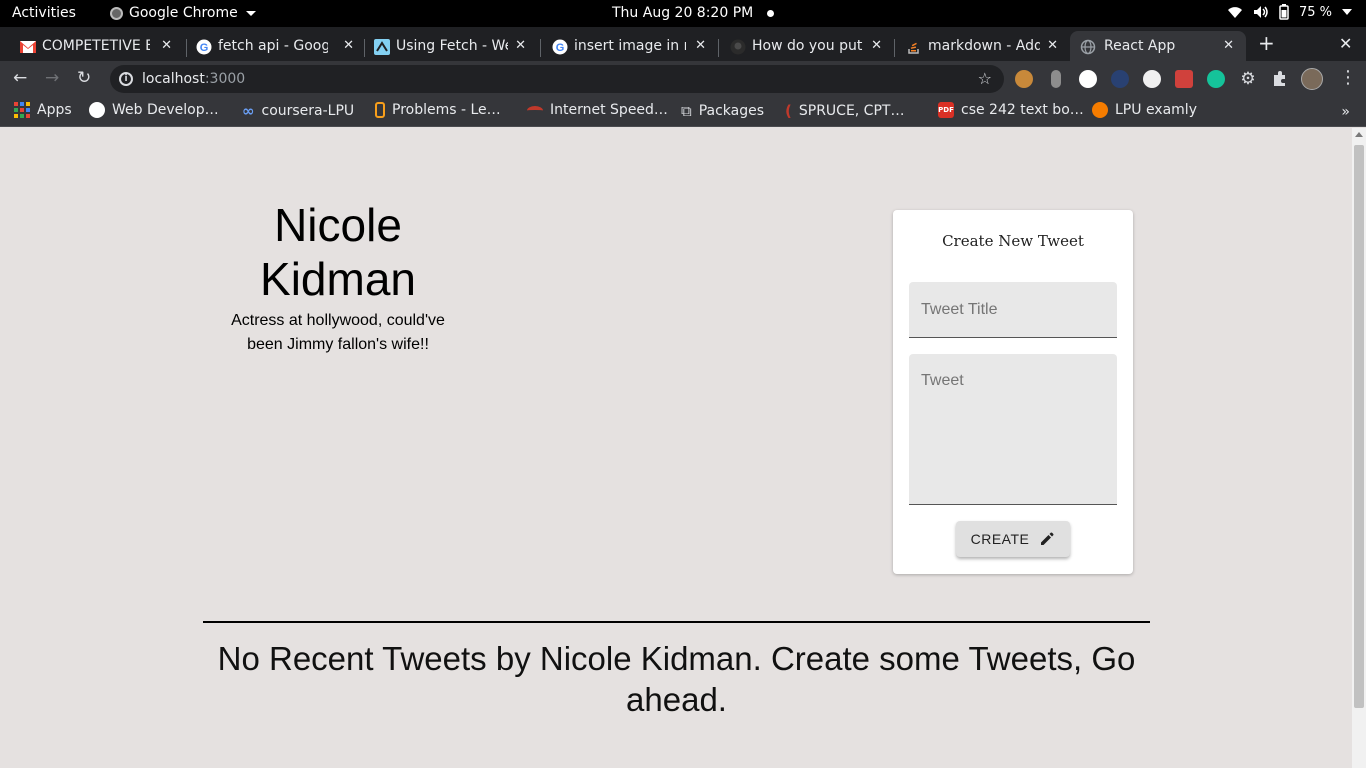 The image size is (1366, 768). What do you see at coordinates (676, 622) in the screenshot?
I see `feed-divider` at bounding box center [676, 622].